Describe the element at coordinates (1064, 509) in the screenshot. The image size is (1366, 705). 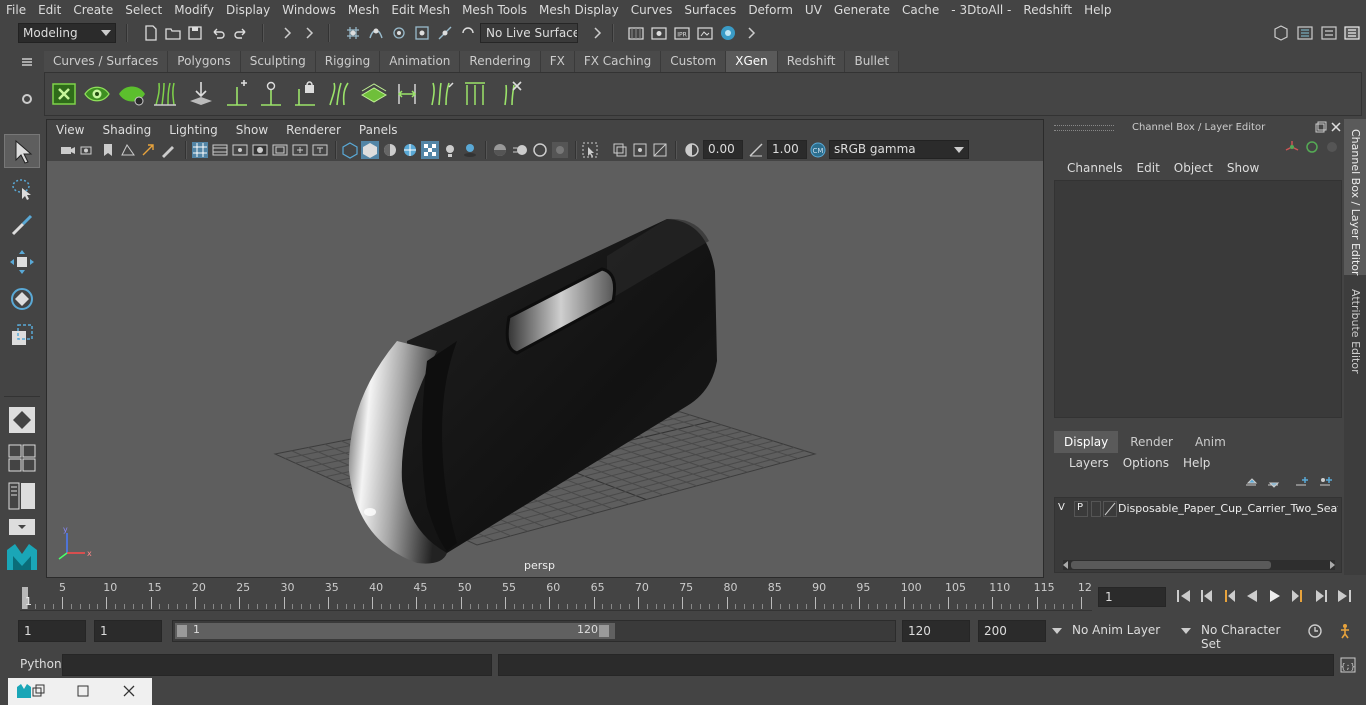
I see `layer-visibility-toggle: V` at that location.